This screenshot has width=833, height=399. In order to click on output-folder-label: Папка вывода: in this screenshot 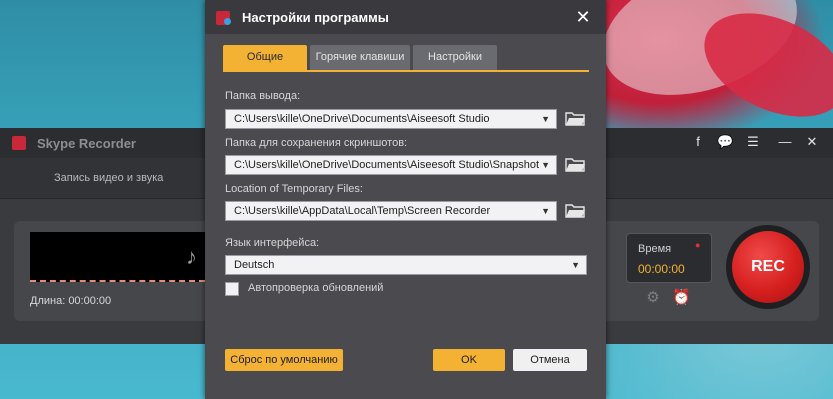, I will do `click(263, 96)`.